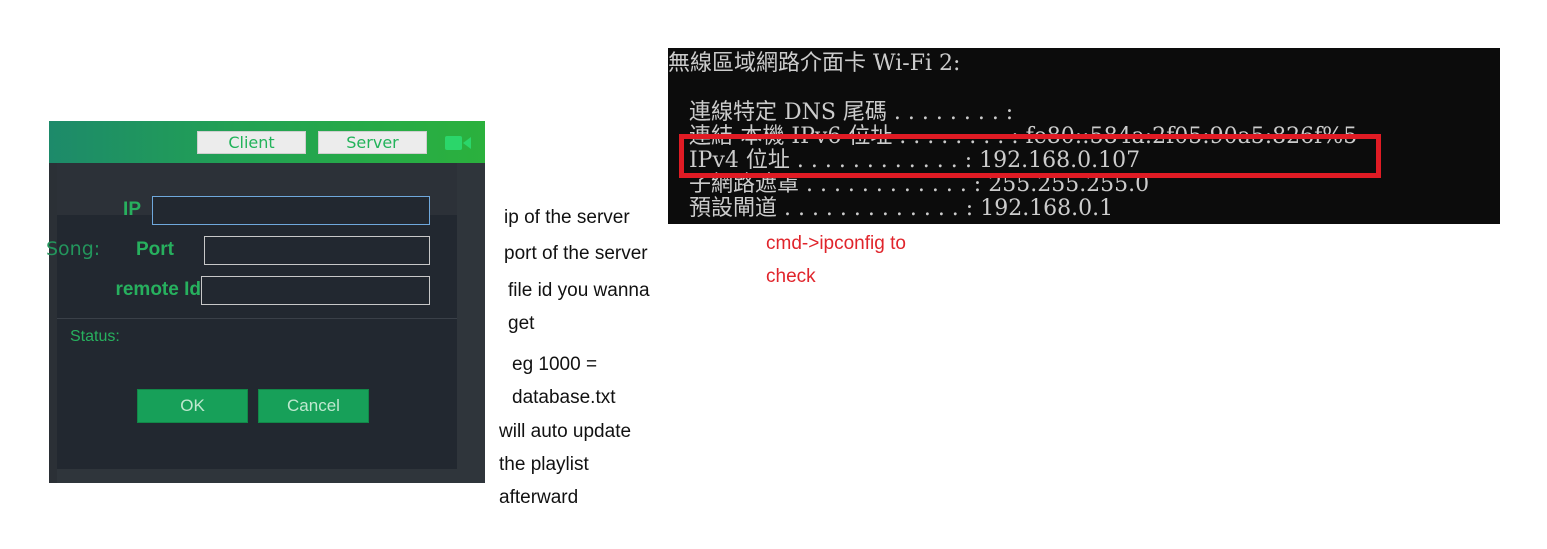 The width and height of the screenshot is (1547, 549). Describe the element at coordinates (539, 497) in the screenshot. I see `note-auto-line3: afterward` at that location.